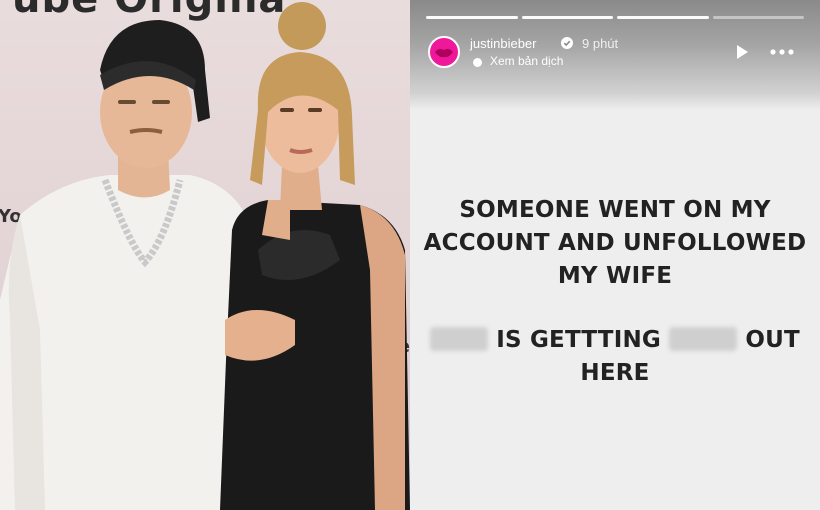  What do you see at coordinates (567, 43) in the screenshot?
I see `verified-badge-icon` at bounding box center [567, 43].